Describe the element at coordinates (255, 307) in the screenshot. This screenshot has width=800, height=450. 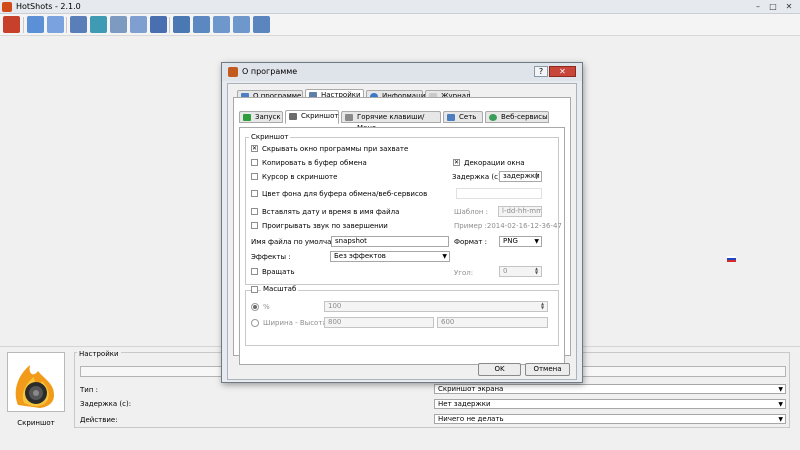
I see `percent-radio` at that location.